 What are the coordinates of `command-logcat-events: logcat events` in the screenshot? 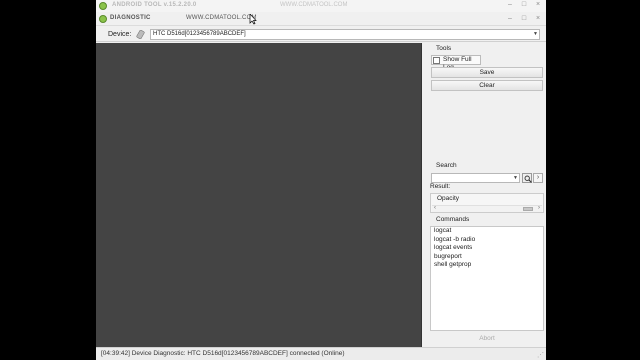 It's located at (487, 248).